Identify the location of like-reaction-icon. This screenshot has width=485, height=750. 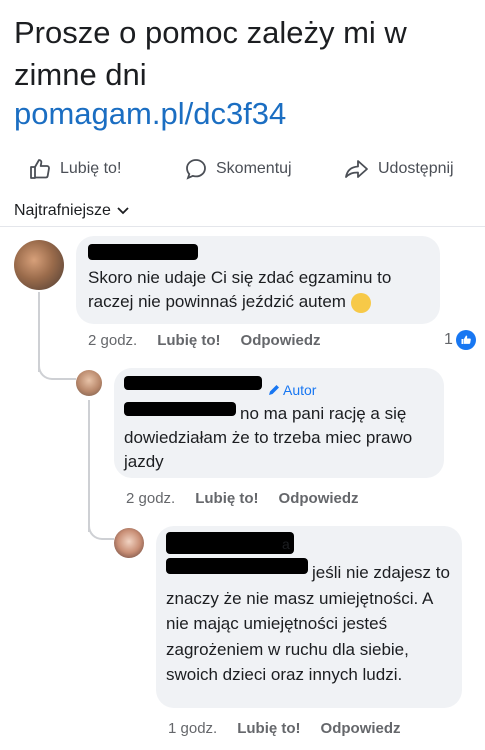
(465, 340).